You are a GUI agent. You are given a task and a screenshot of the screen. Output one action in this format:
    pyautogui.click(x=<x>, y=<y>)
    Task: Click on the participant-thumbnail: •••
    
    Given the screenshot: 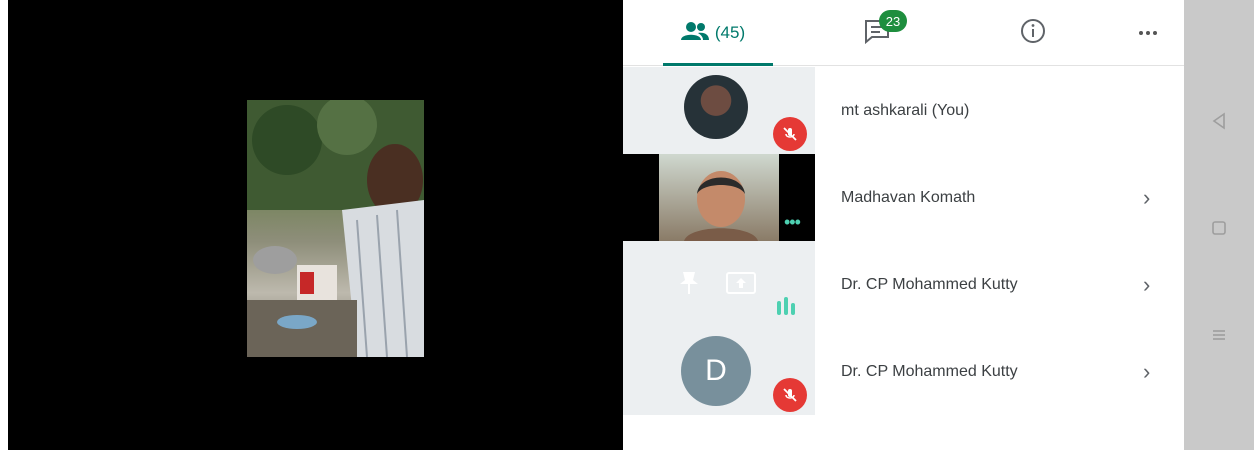 What is the action you would take?
    pyautogui.click(x=719, y=197)
    